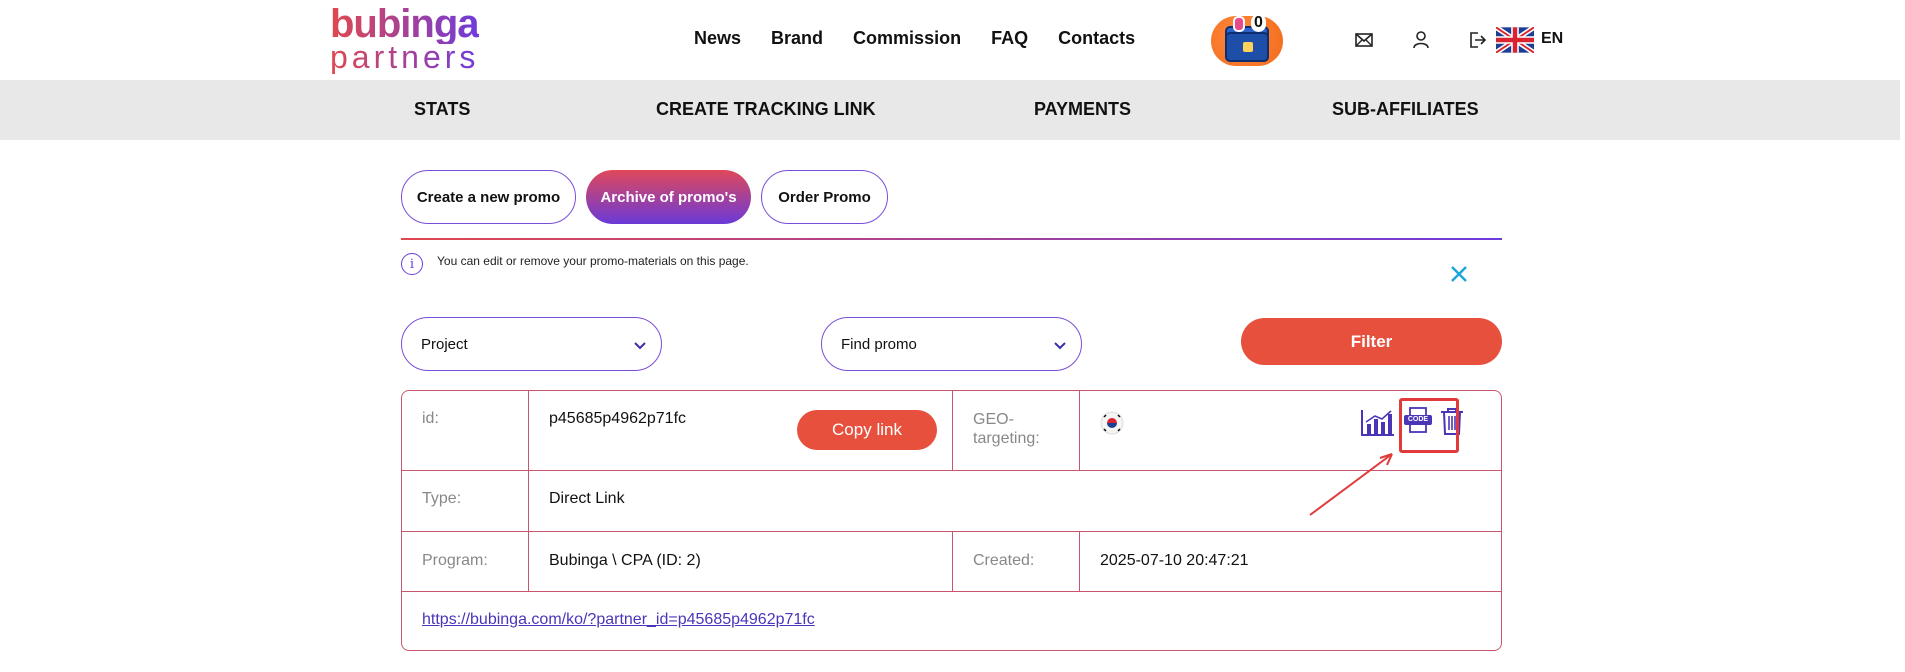 Image resolution: width=1905 pixels, height=672 pixels. I want to click on nav-commission: Commission, so click(907, 38).